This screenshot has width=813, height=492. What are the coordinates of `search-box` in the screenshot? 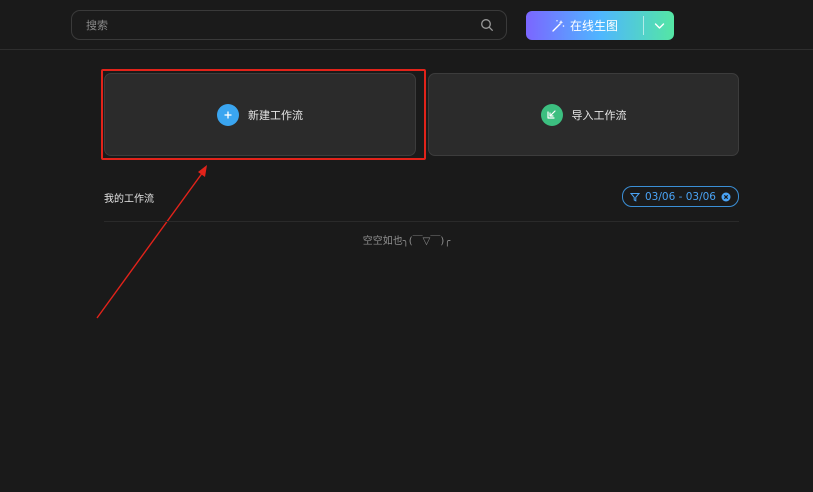 It's located at (289, 25).